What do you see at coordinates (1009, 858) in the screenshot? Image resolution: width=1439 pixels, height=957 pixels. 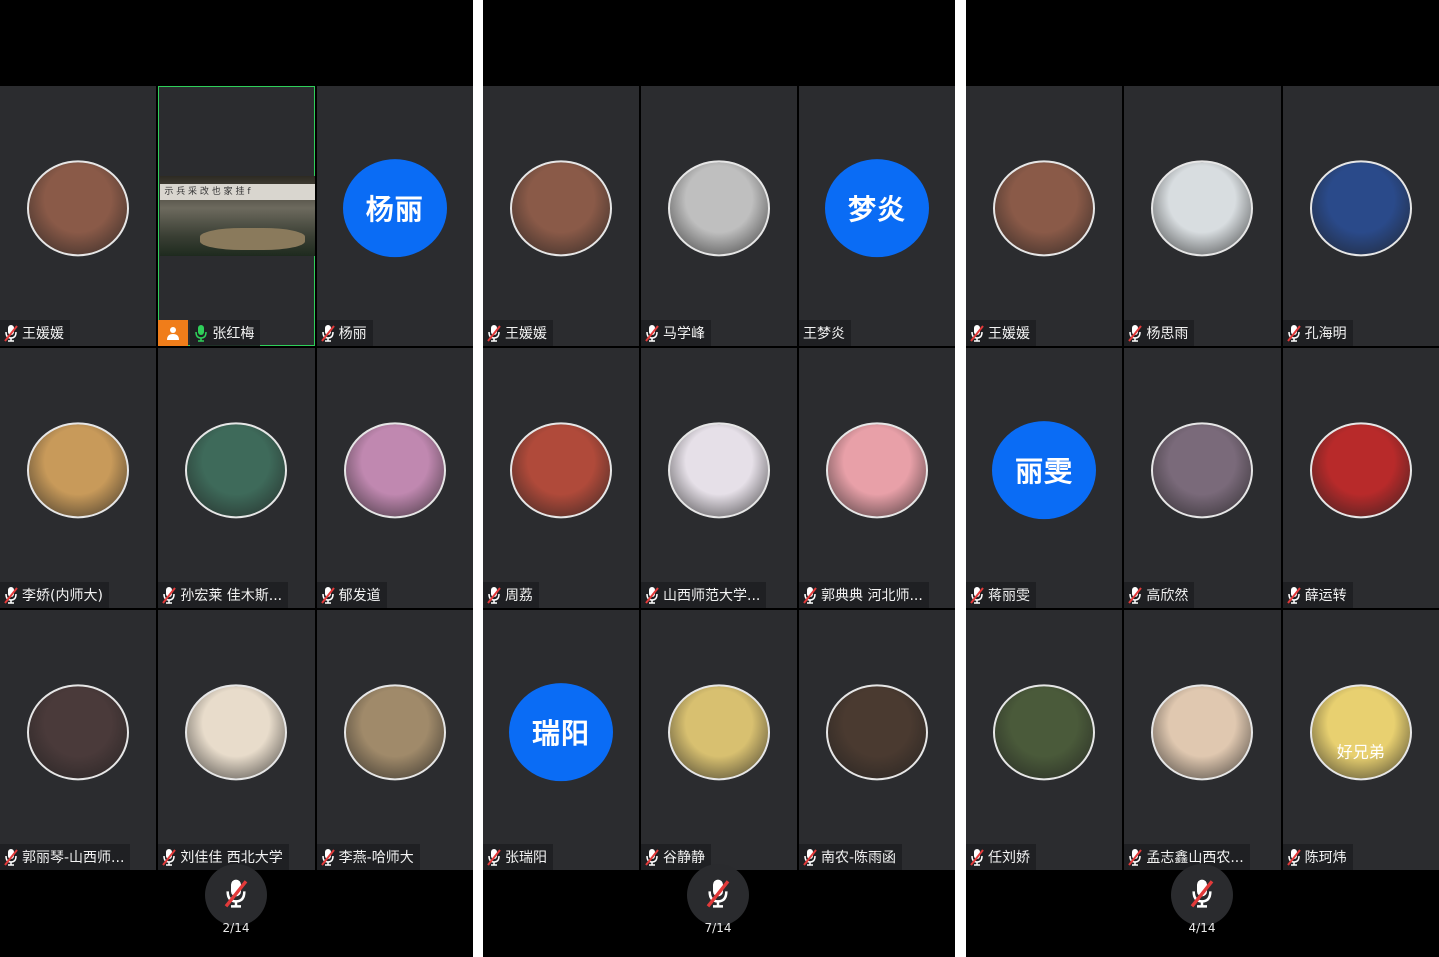 I see `participant-name: 任刘娇` at bounding box center [1009, 858].